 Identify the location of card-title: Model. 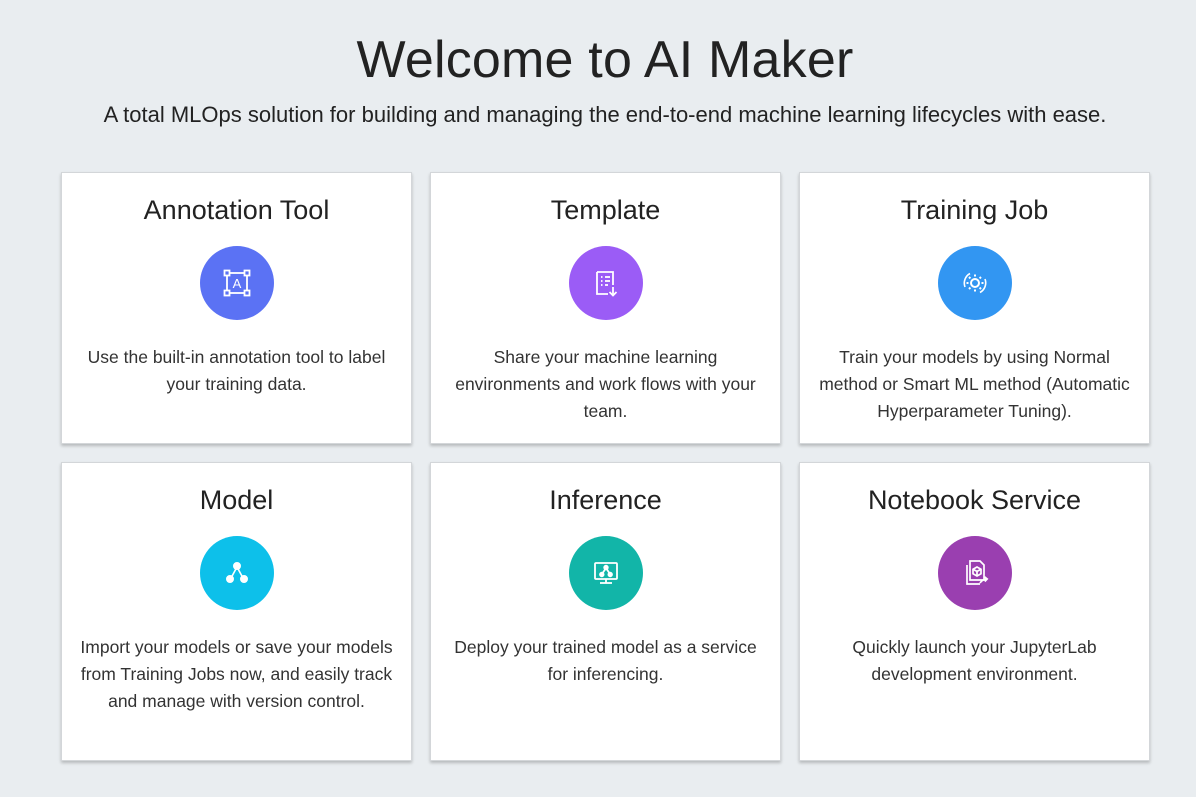
(236, 500).